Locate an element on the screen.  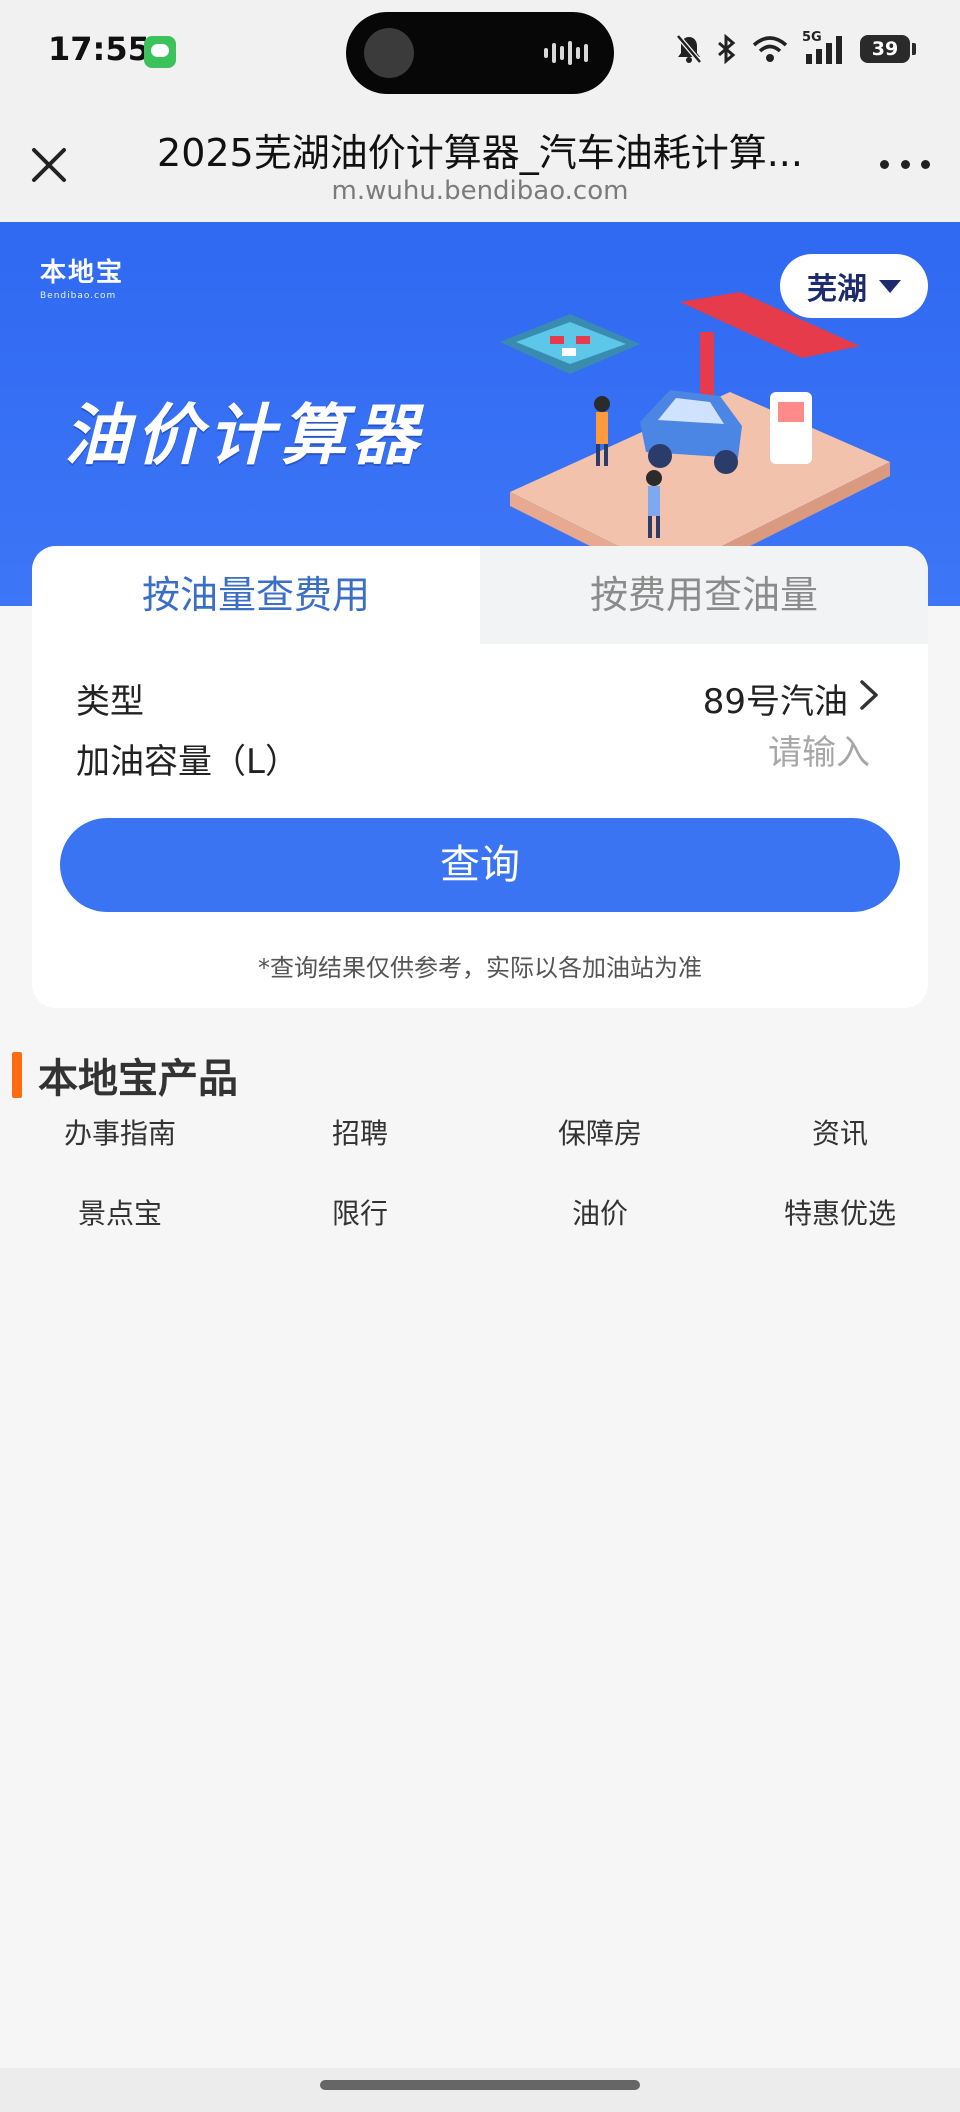
page-url: m.wuhu.bendibao.com is located at coordinates (480, 191).